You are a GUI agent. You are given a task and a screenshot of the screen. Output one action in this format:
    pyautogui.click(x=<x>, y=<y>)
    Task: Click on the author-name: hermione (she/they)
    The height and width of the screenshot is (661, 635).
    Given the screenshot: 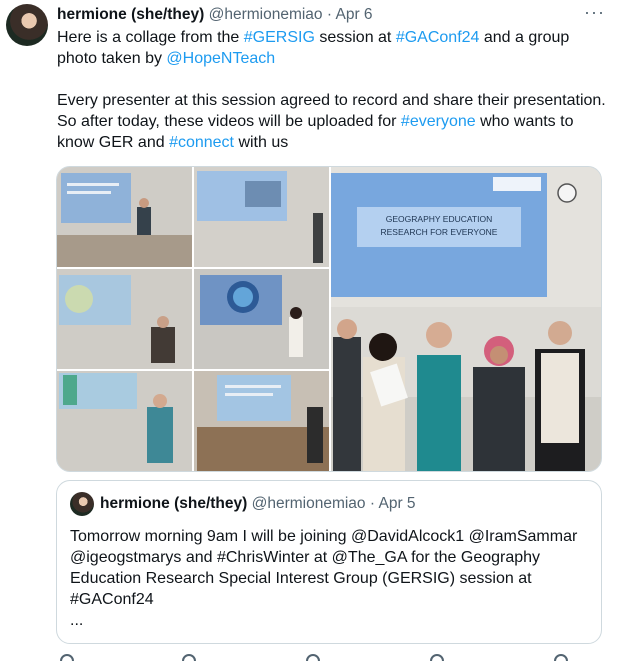 What is the action you would take?
    pyautogui.click(x=130, y=14)
    